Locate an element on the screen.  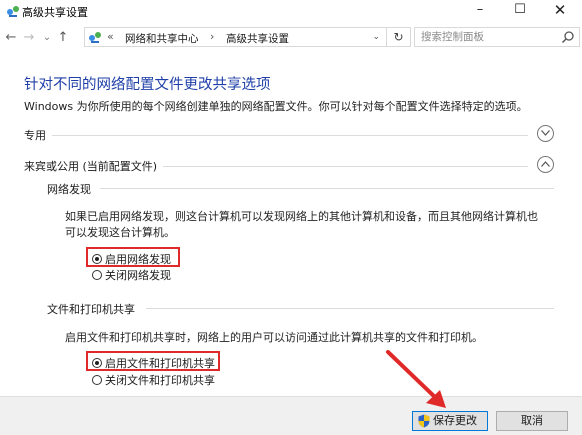
radio-enable-network-discovery: 启用网络发现 is located at coordinates (131, 258).